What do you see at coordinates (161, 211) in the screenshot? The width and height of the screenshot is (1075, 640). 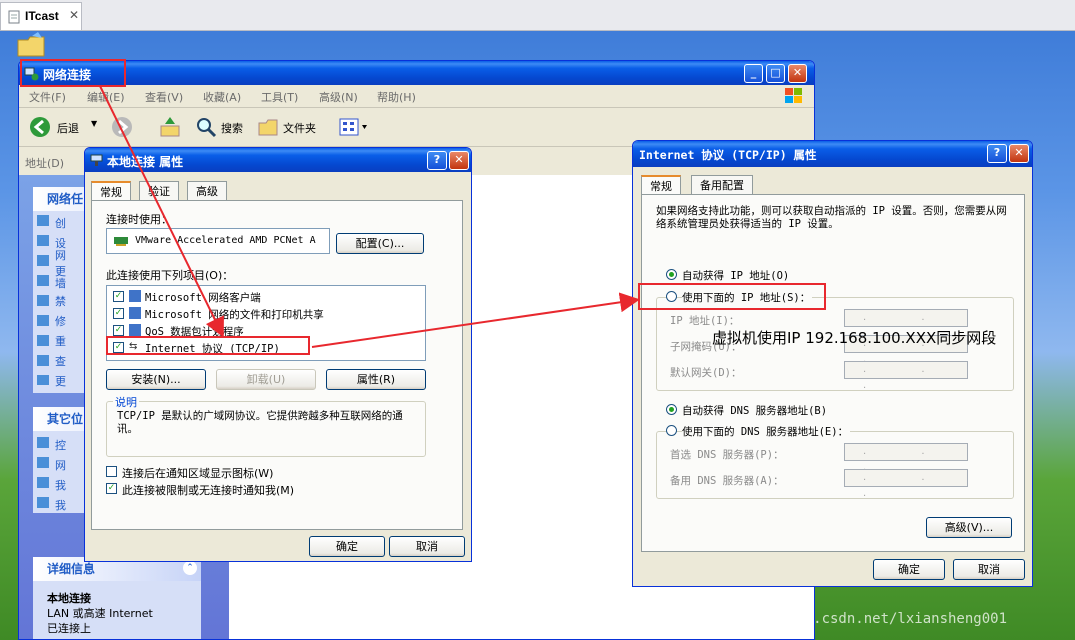 I see `arrow-to-tcpip` at bounding box center [161, 211].